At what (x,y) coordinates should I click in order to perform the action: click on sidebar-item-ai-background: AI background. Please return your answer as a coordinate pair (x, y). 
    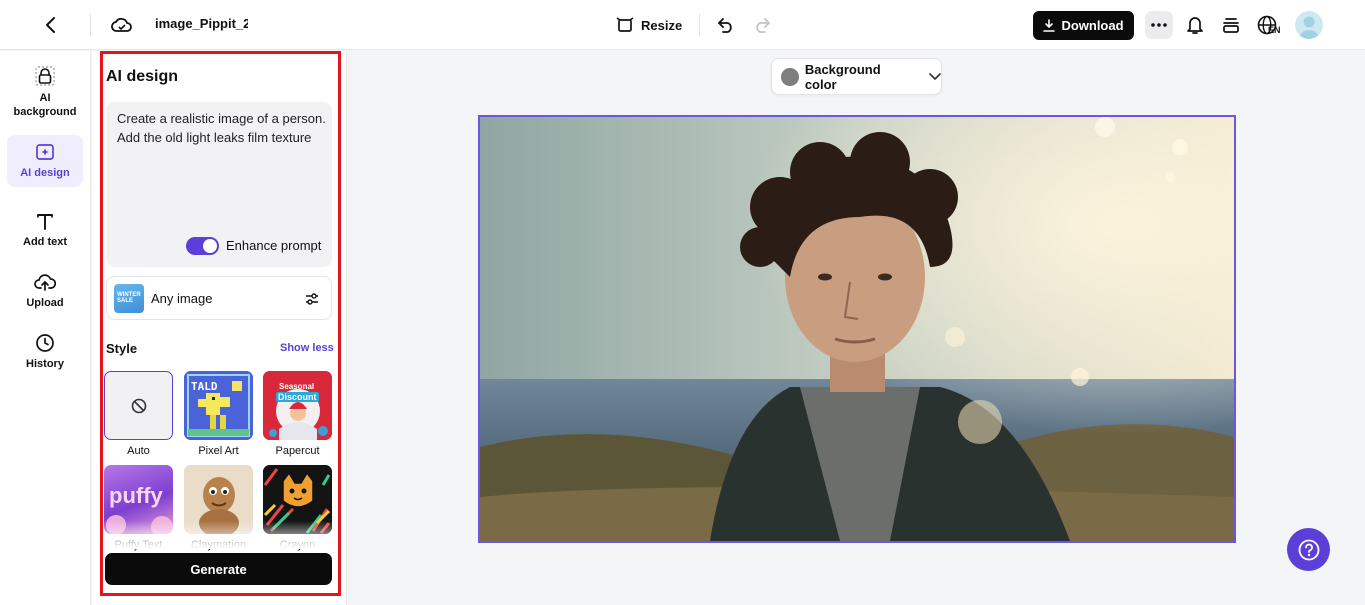
    Looking at the image, I should click on (45, 93).